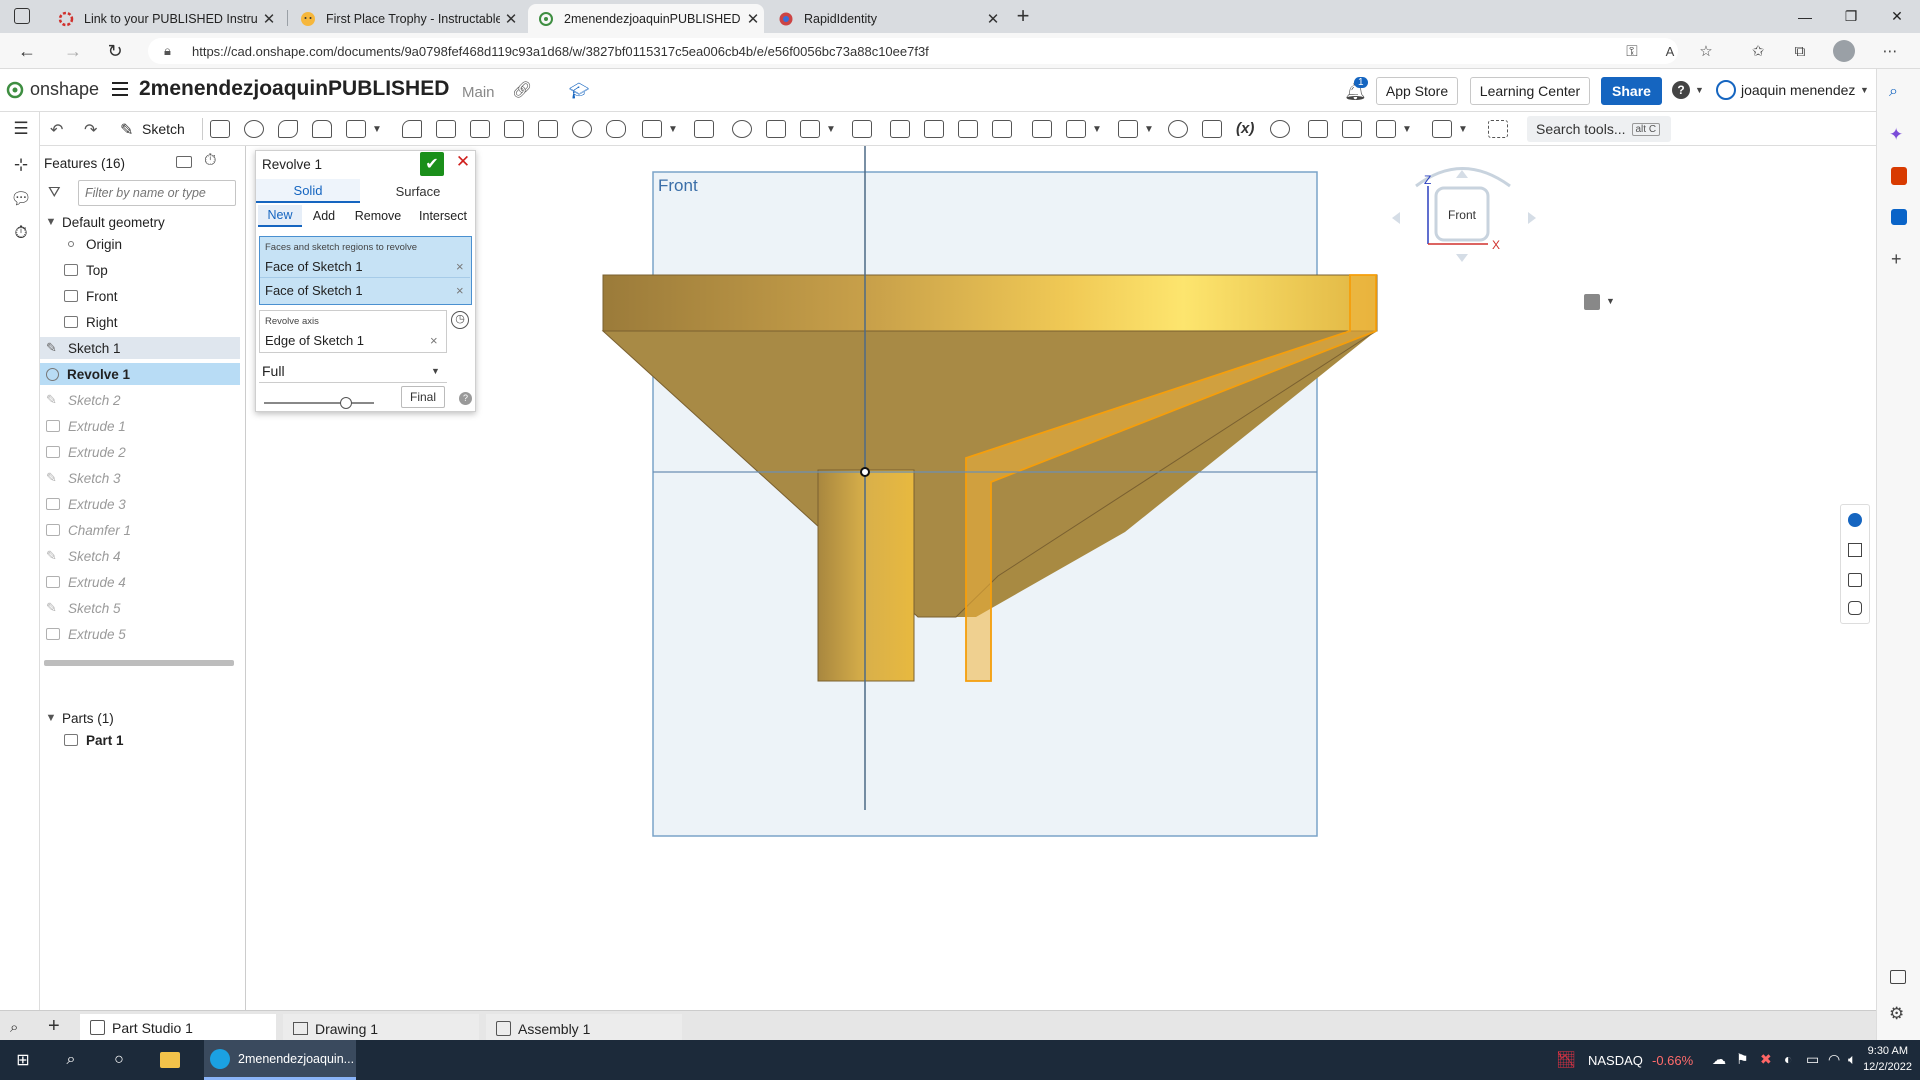 This screenshot has width=1920, height=1080. Describe the element at coordinates (1855, 580) in the screenshot. I see `section-view-icon` at that location.